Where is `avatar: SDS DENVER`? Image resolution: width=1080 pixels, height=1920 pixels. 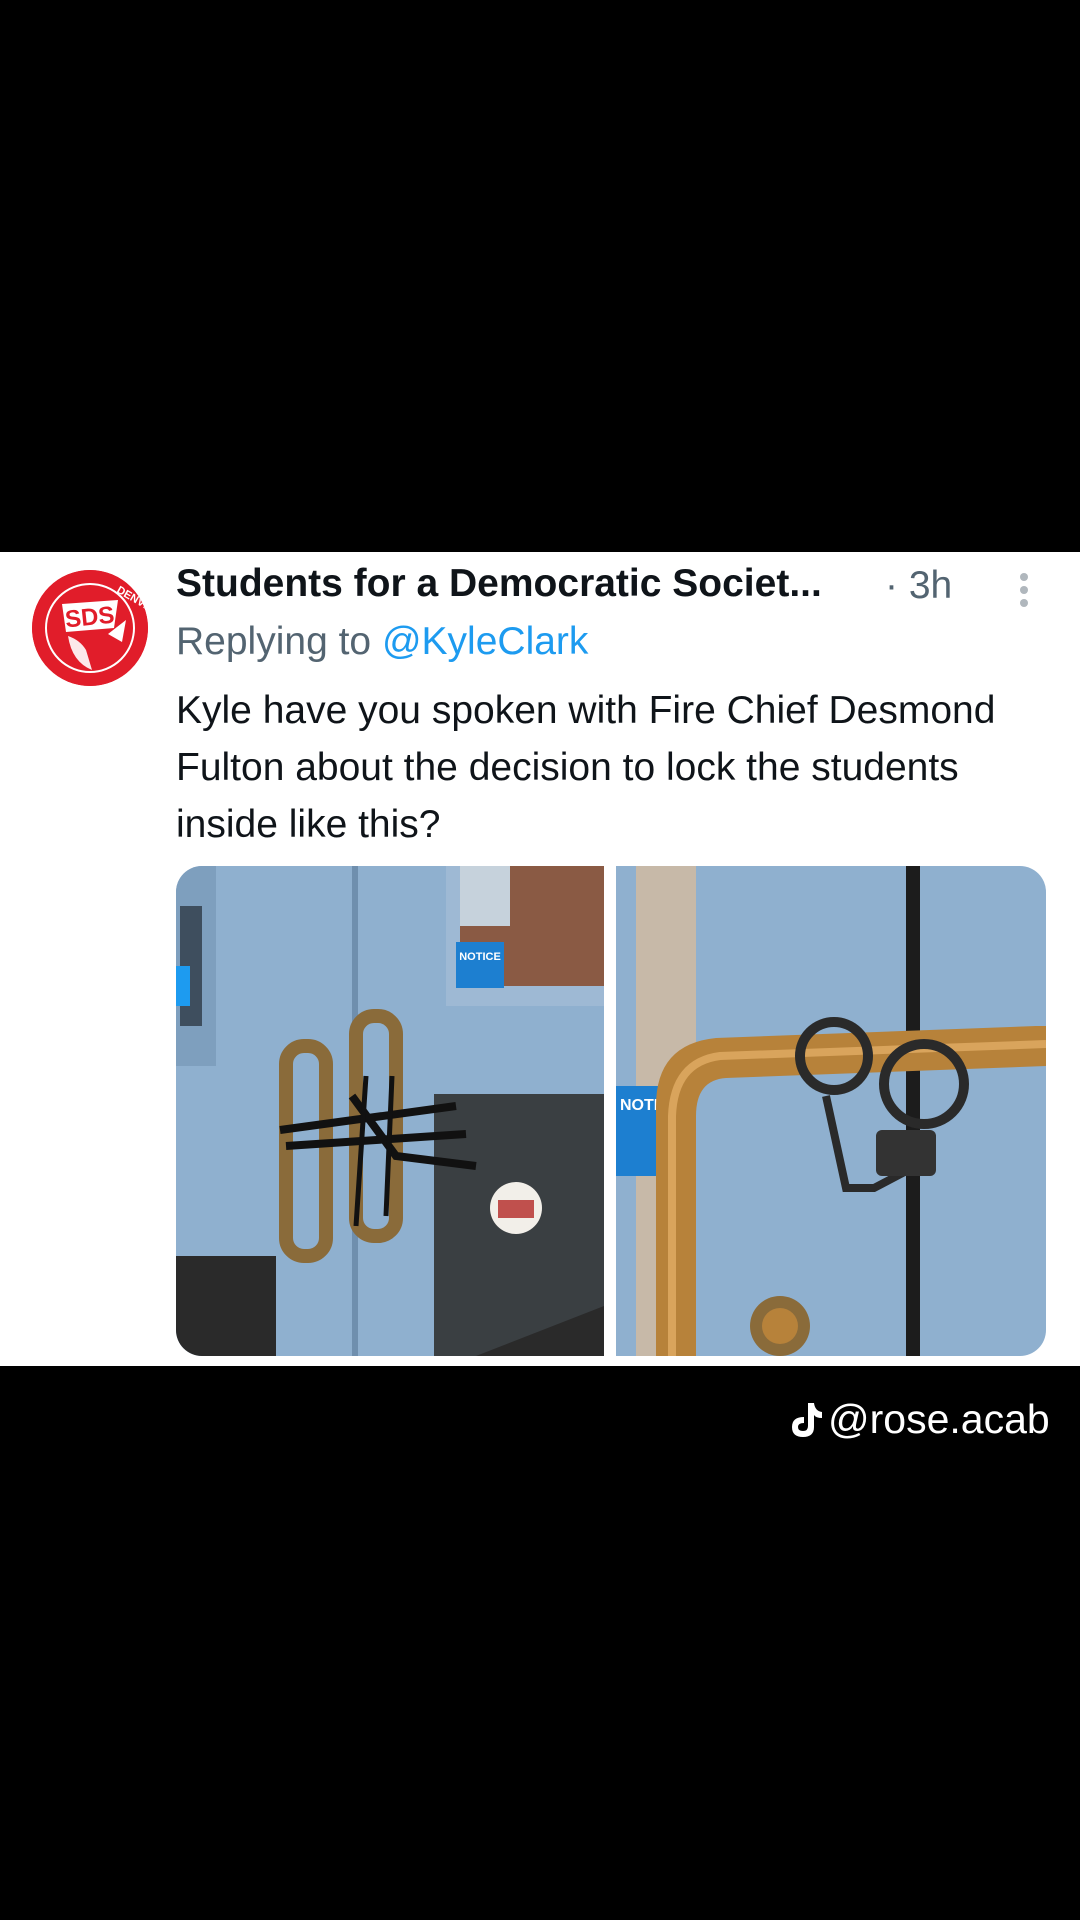 avatar: SDS DENVER is located at coordinates (90, 628).